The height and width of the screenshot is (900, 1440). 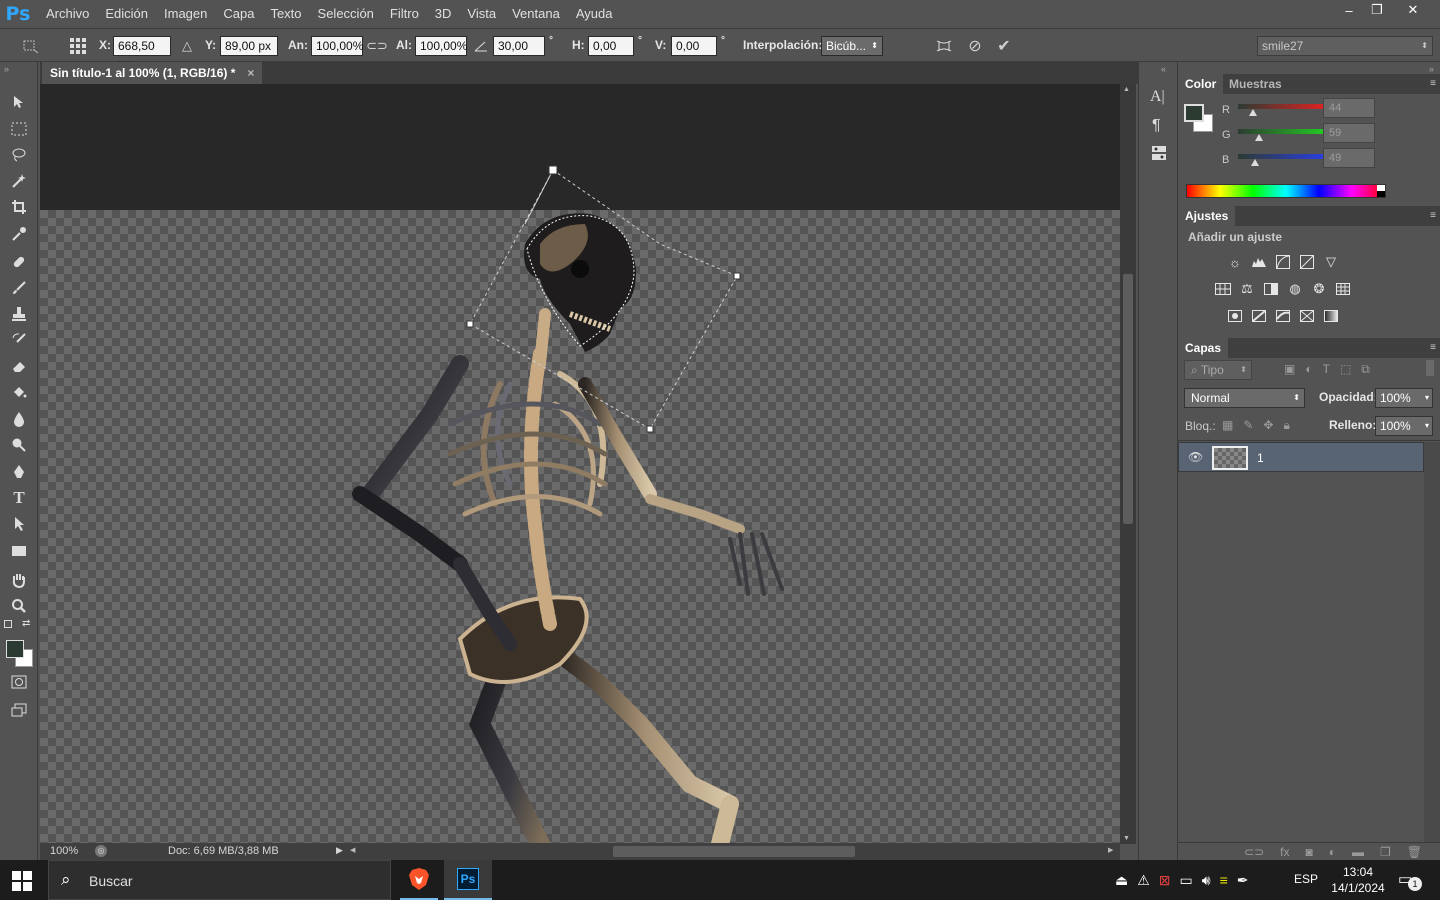 I want to click on menu-item-8: Vista, so click(x=481, y=14).